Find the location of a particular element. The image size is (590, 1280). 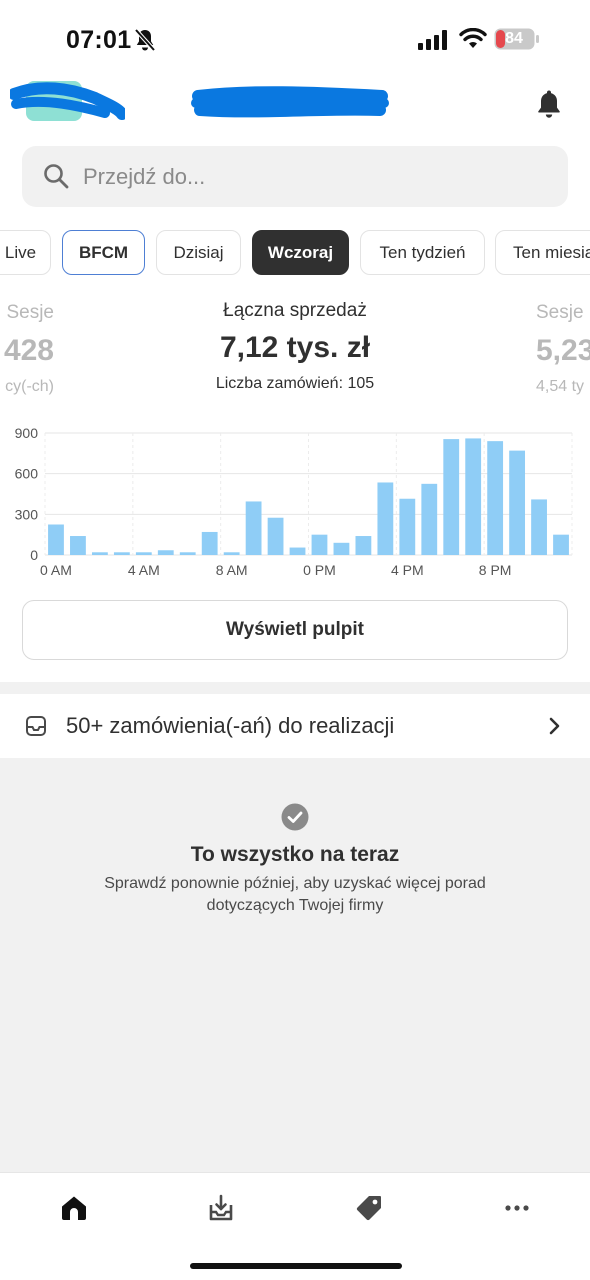

search-input is located at coordinates (318, 176).